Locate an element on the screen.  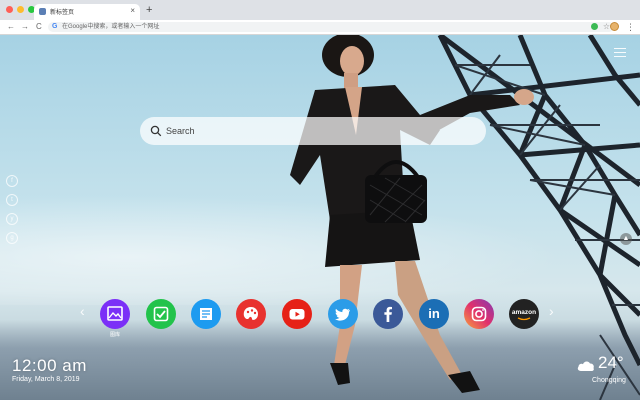
address-bar: G 在Google中搜索，或者输入一个网址 ☆ is located at coordinates (331, 27).